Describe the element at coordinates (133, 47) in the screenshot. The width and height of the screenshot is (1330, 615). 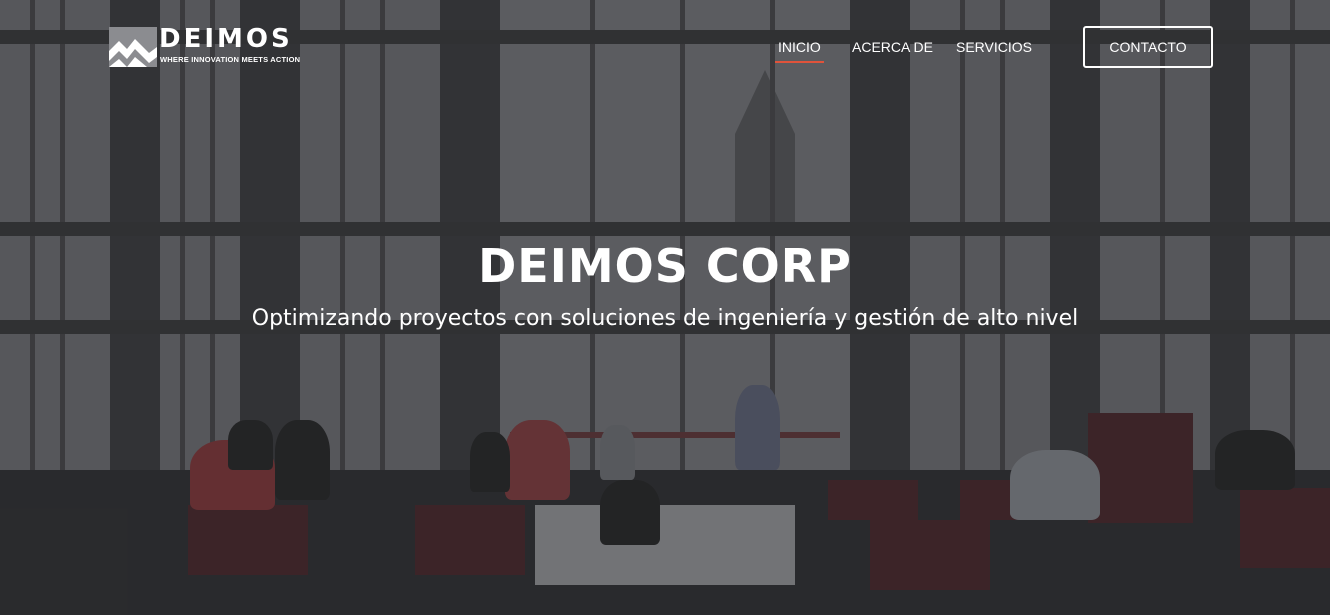
I see `mountain-logo-icon` at that location.